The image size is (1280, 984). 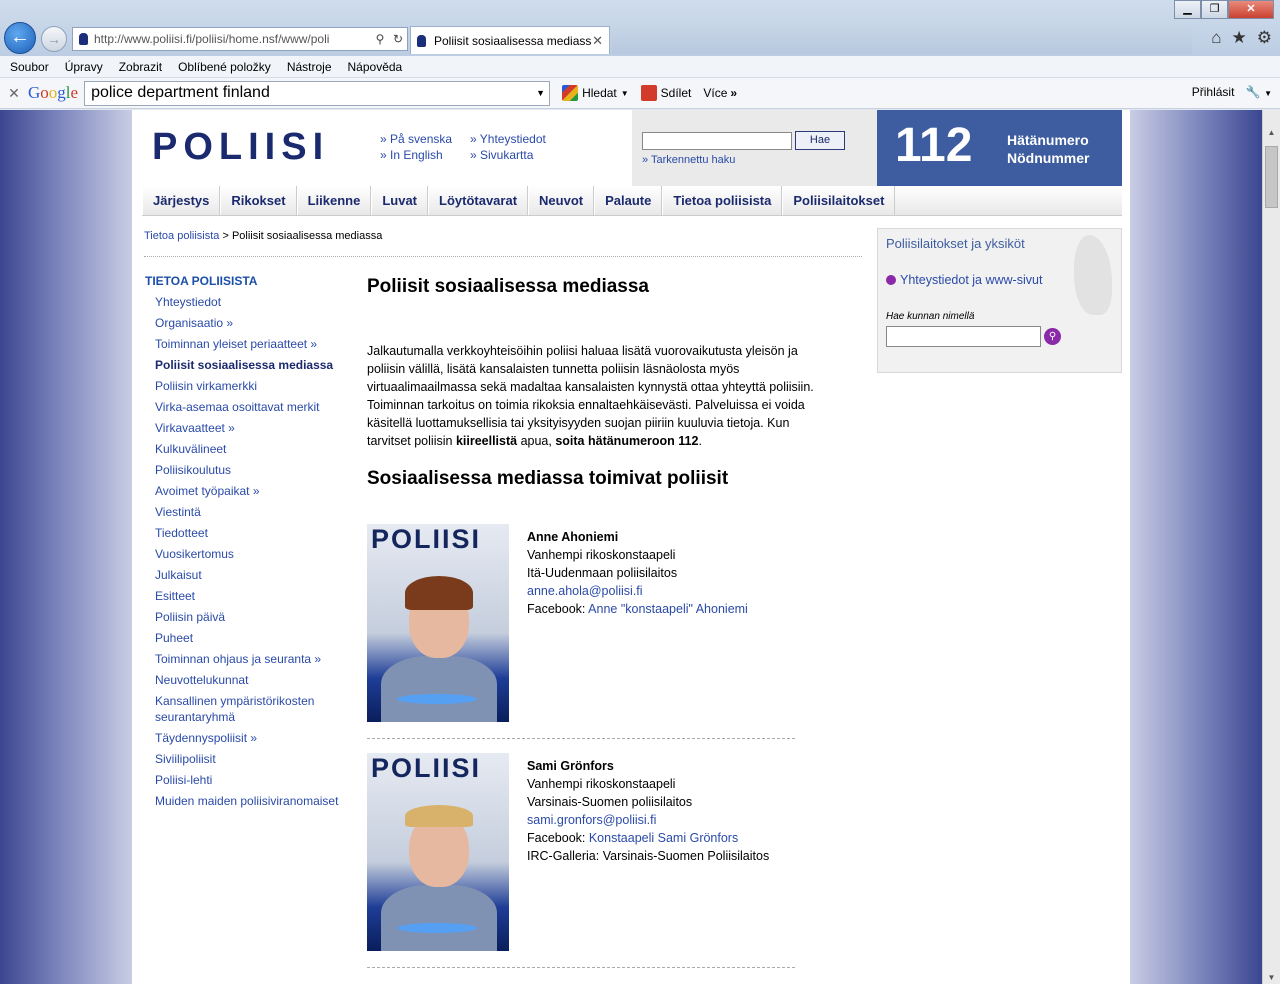 I want to click on google-search-button: Hledat ▼, so click(x=595, y=93).